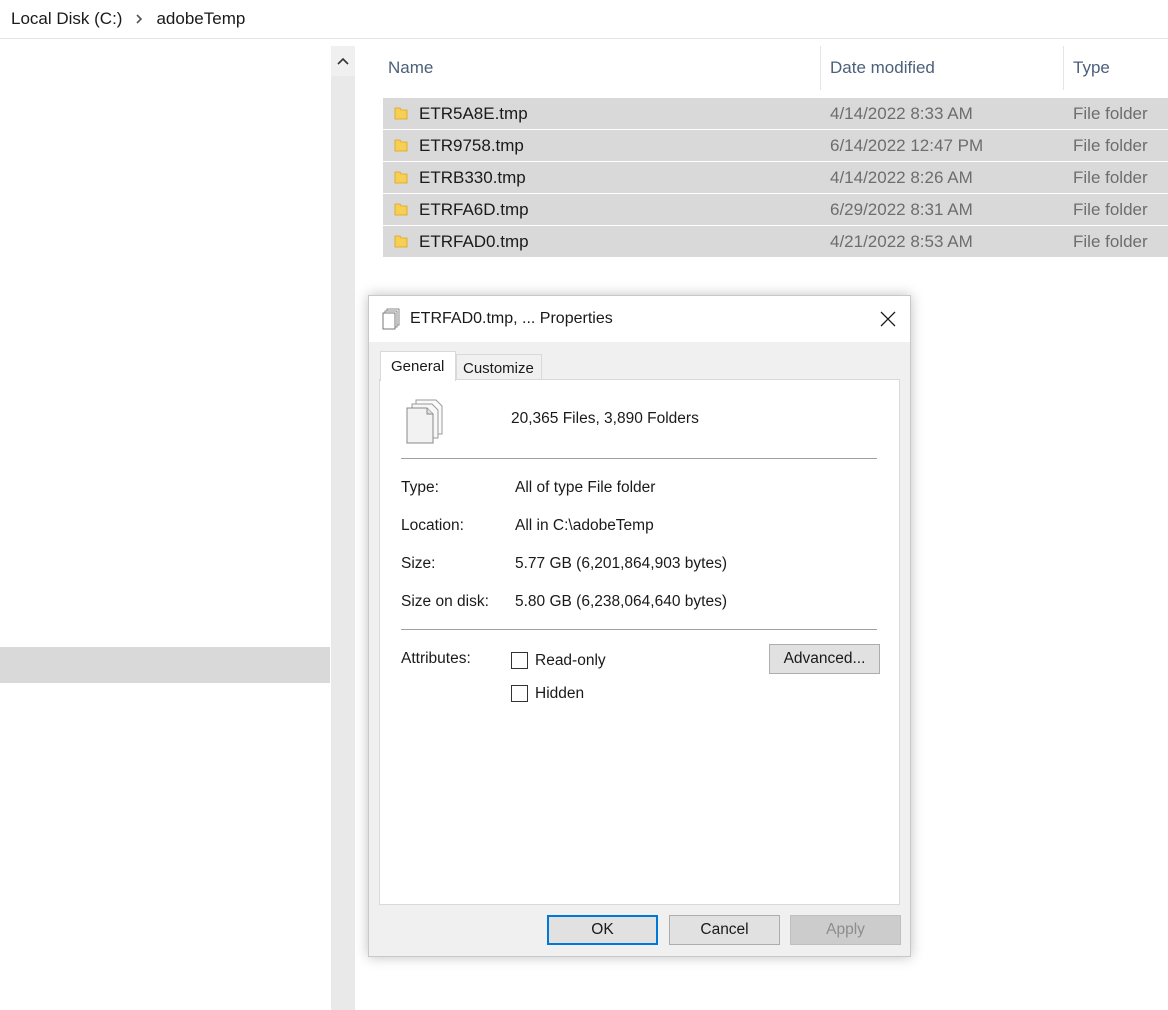  What do you see at coordinates (472, 177) in the screenshot?
I see `file-name: ETRB330.tmp` at bounding box center [472, 177].